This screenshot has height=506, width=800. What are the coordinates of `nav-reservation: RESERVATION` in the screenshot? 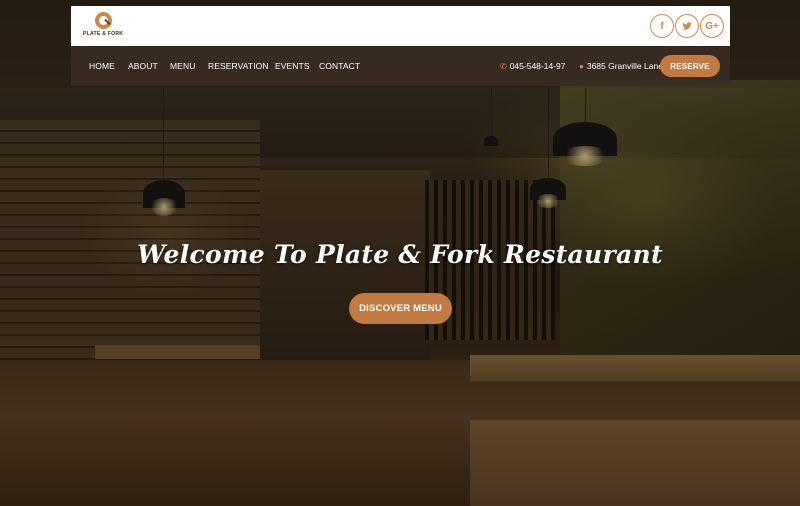 It's located at (238, 66).